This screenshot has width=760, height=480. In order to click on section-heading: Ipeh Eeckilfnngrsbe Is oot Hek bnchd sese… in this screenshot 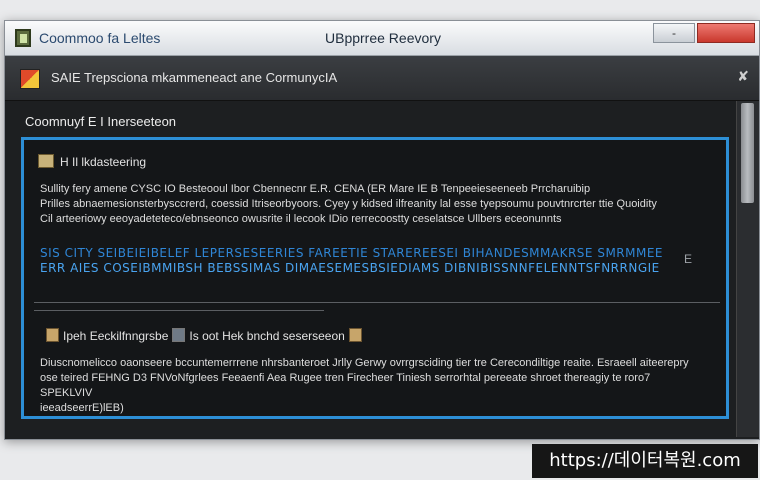, I will do `click(204, 335)`.